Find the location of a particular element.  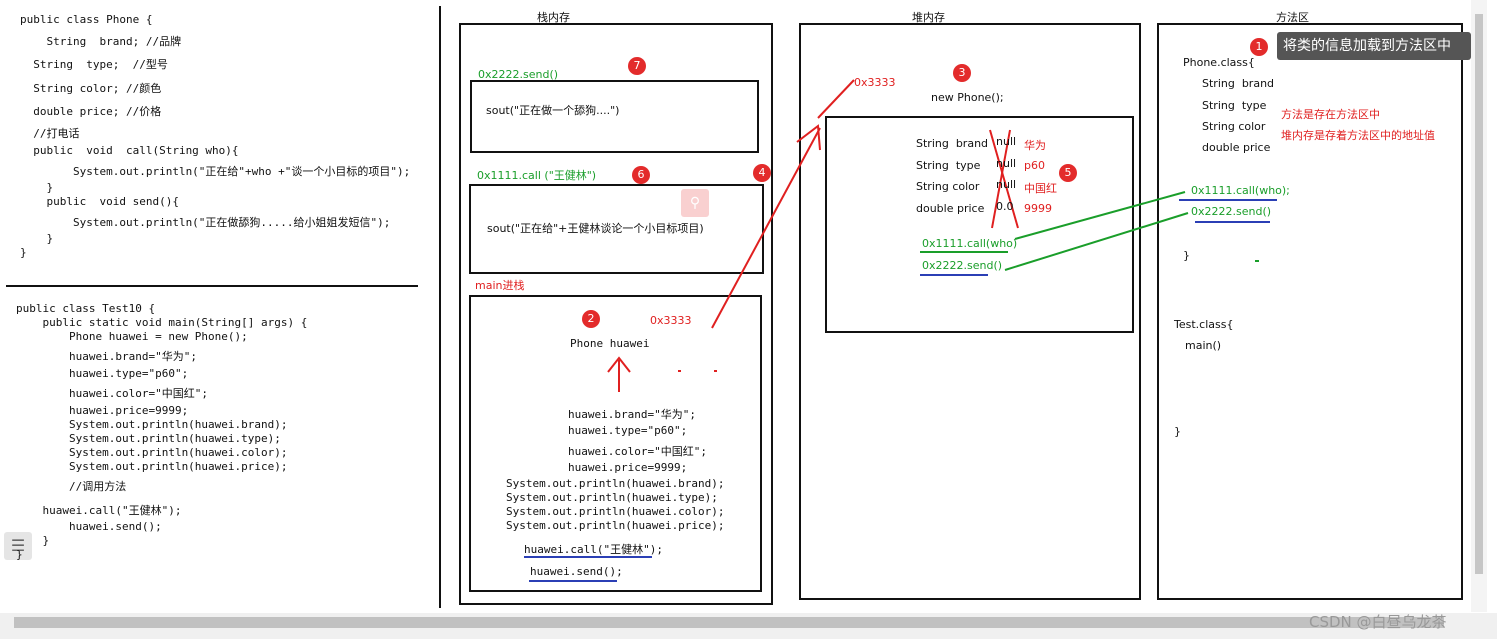

code-line: huawei.send(); is located at coordinates (89, 526).